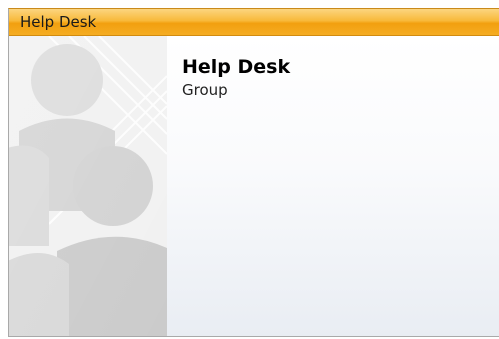 Image resolution: width=499 pixels, height=339 pixels. What do you see at coordinates (236, 67) in the screenshot?
I see `group-name: Help Desk` at bounding box center [236, 67].